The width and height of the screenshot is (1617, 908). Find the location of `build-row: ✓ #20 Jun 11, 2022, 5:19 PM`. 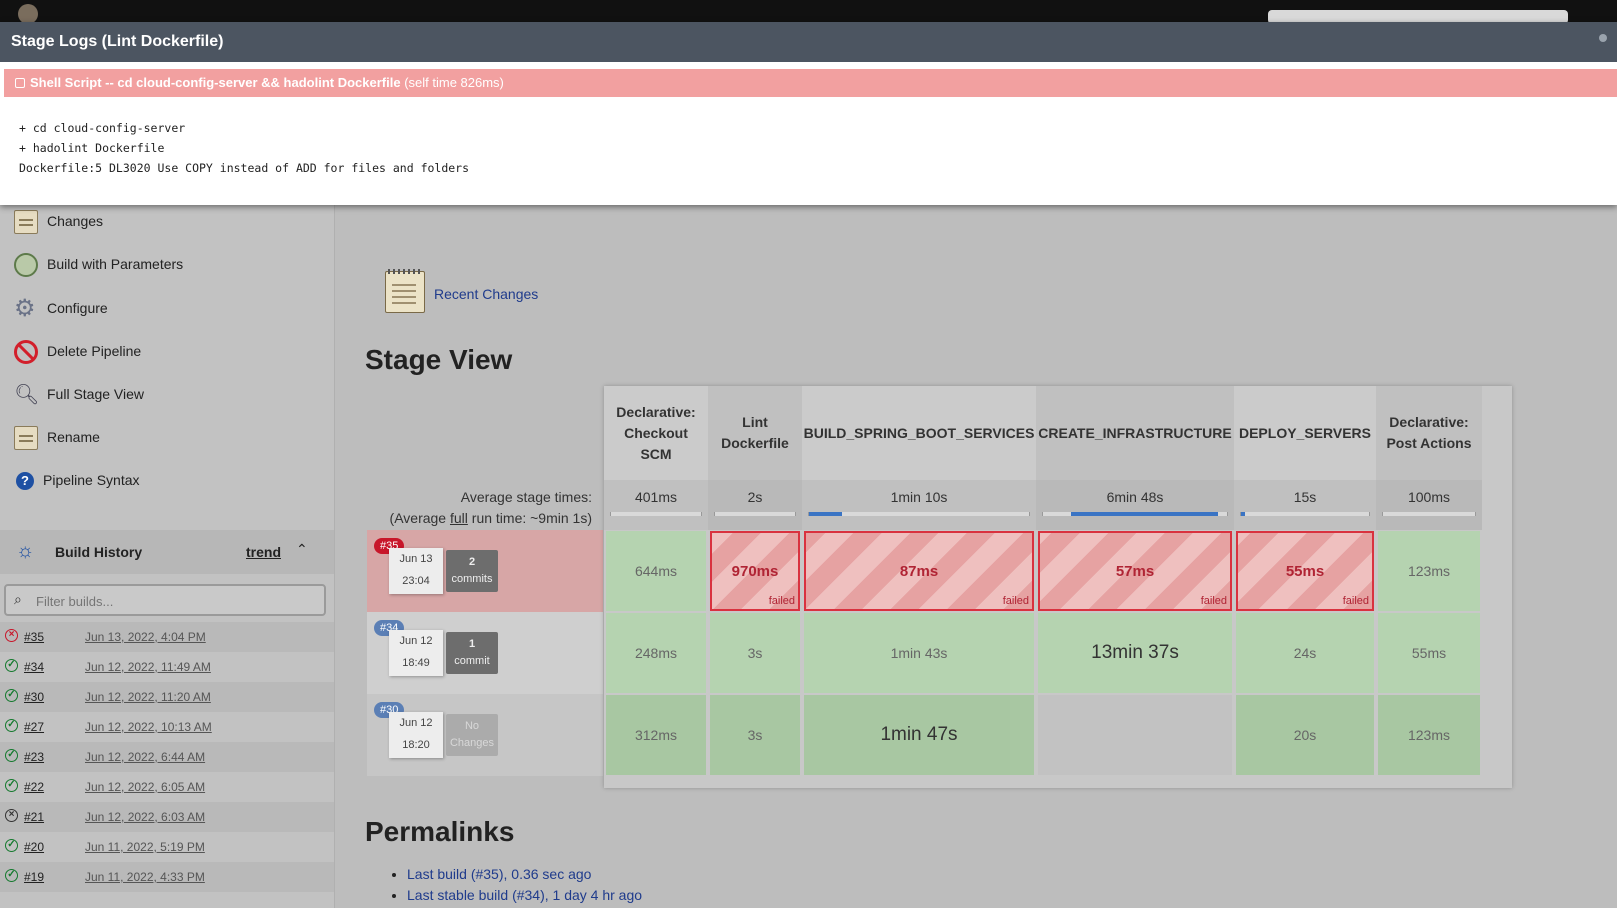

build-row: ✓ #20 Jun 11, 2022, 5:19 PM is located at coordinates (167, 847).